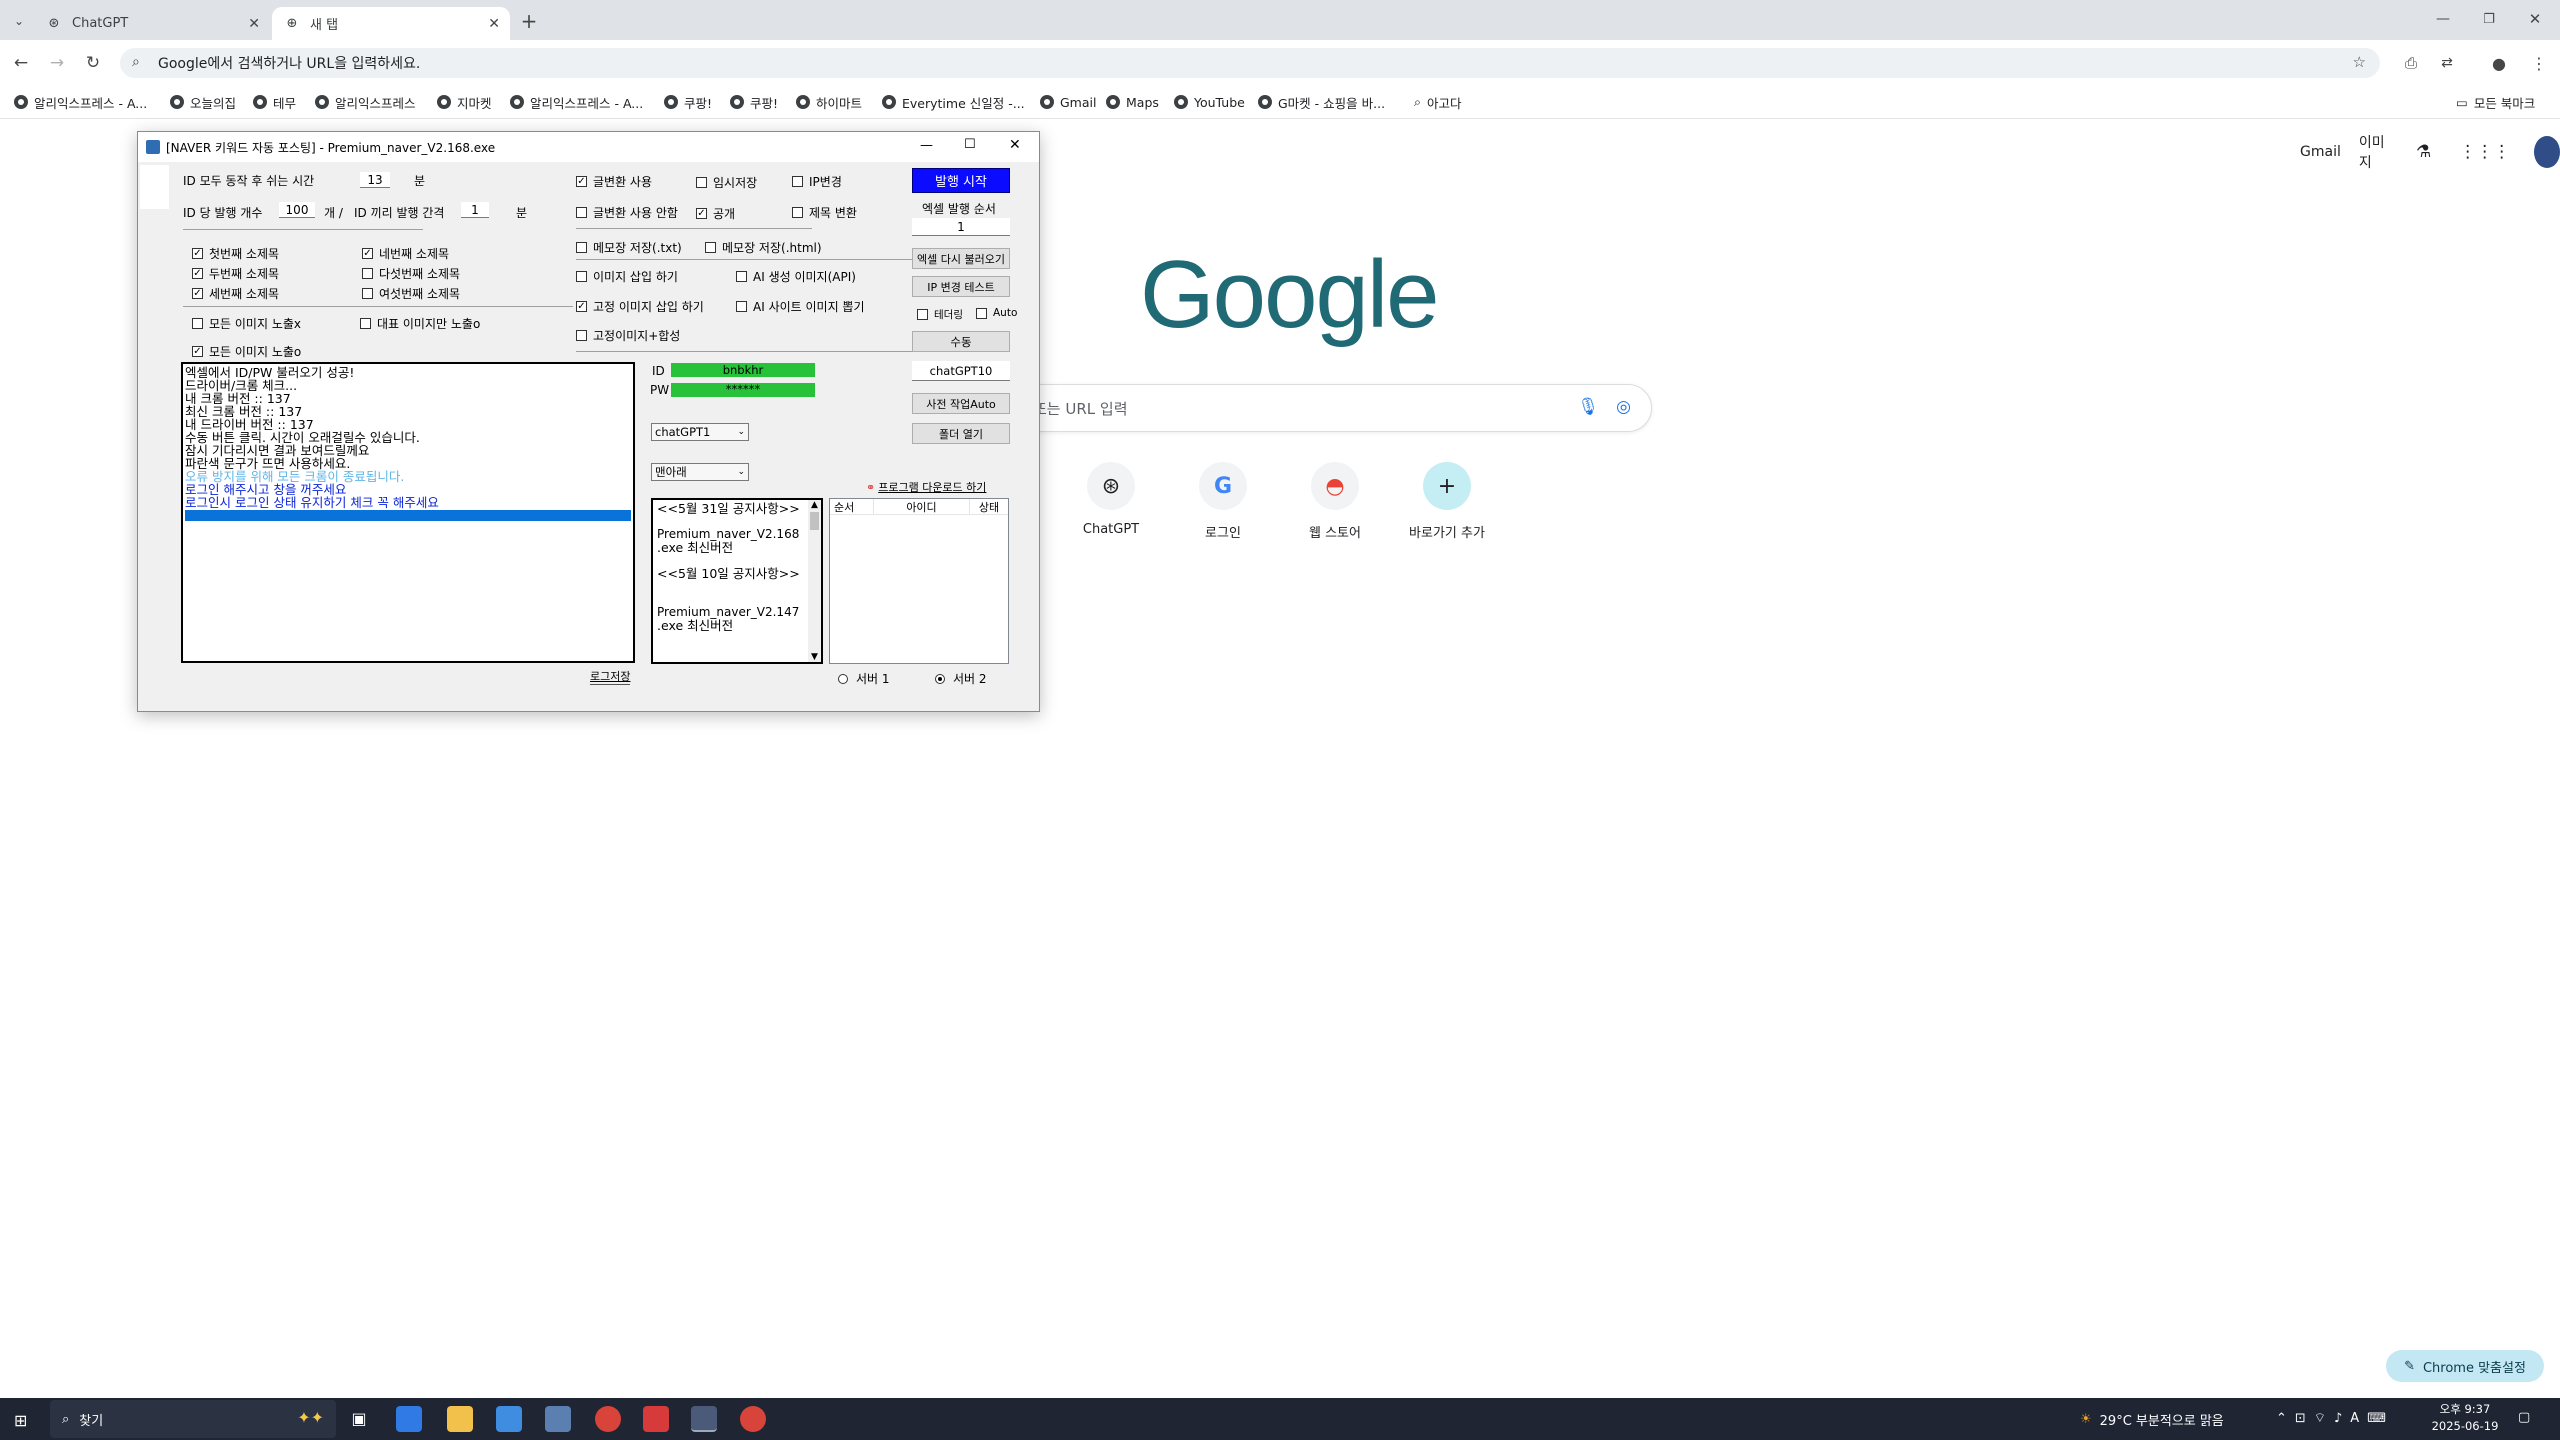 Image resolution: width=2560 pixels, height=1440 pixels. What do you see at coordinates (2423, 152) in the screenshot?
I see `labs-flask-icon: ⚗` at bounding box center [2423, 152].